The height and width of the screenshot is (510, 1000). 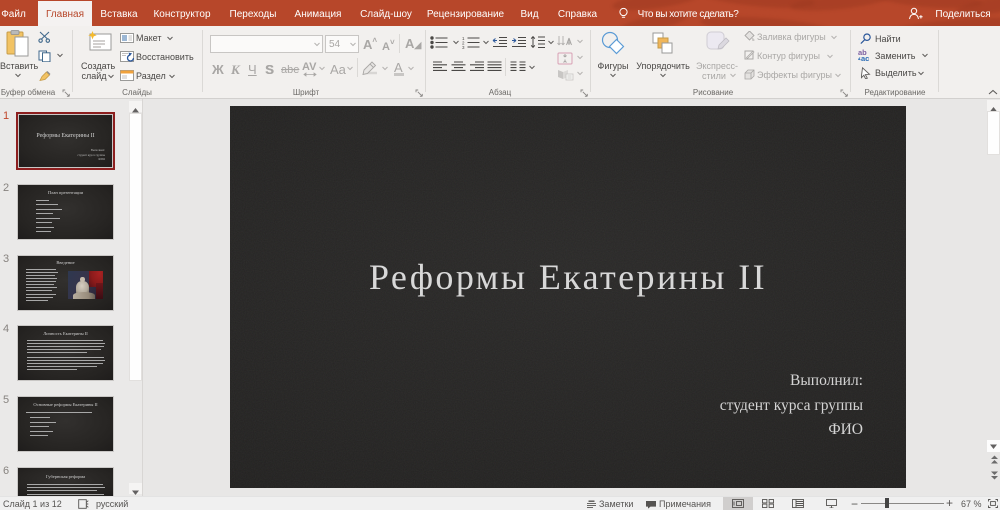 I want to click on svg-text: ac, so click(x=865, y=57).